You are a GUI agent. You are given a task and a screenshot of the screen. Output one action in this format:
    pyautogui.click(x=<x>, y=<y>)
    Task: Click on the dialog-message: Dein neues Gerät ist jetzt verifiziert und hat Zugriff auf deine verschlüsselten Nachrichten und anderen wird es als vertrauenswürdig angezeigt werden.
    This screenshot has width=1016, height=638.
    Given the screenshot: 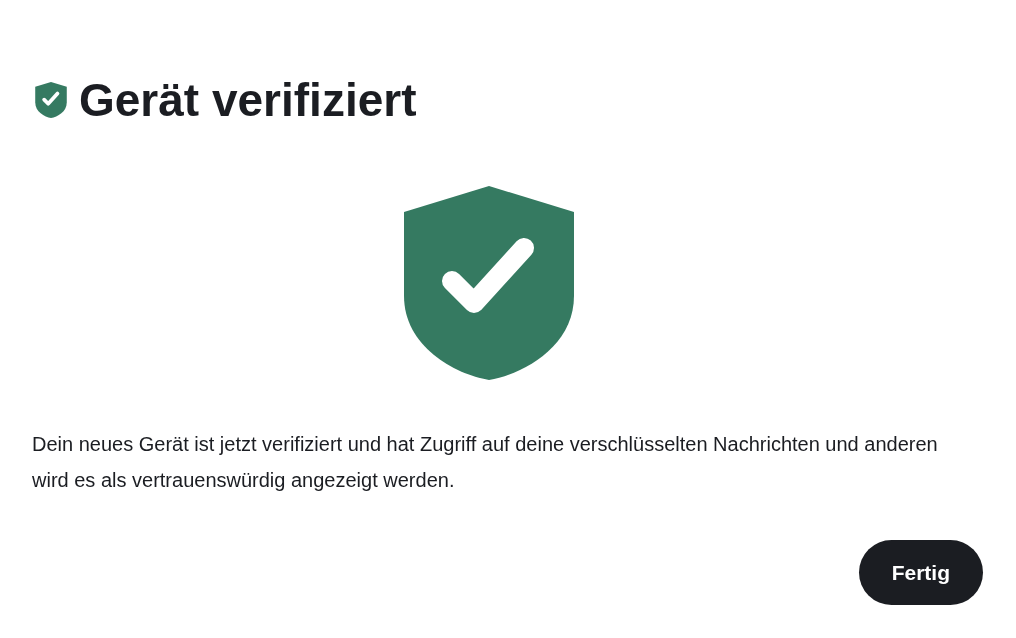 What is the action you would take?
    pyautogui.click(x=485, y=462)
    